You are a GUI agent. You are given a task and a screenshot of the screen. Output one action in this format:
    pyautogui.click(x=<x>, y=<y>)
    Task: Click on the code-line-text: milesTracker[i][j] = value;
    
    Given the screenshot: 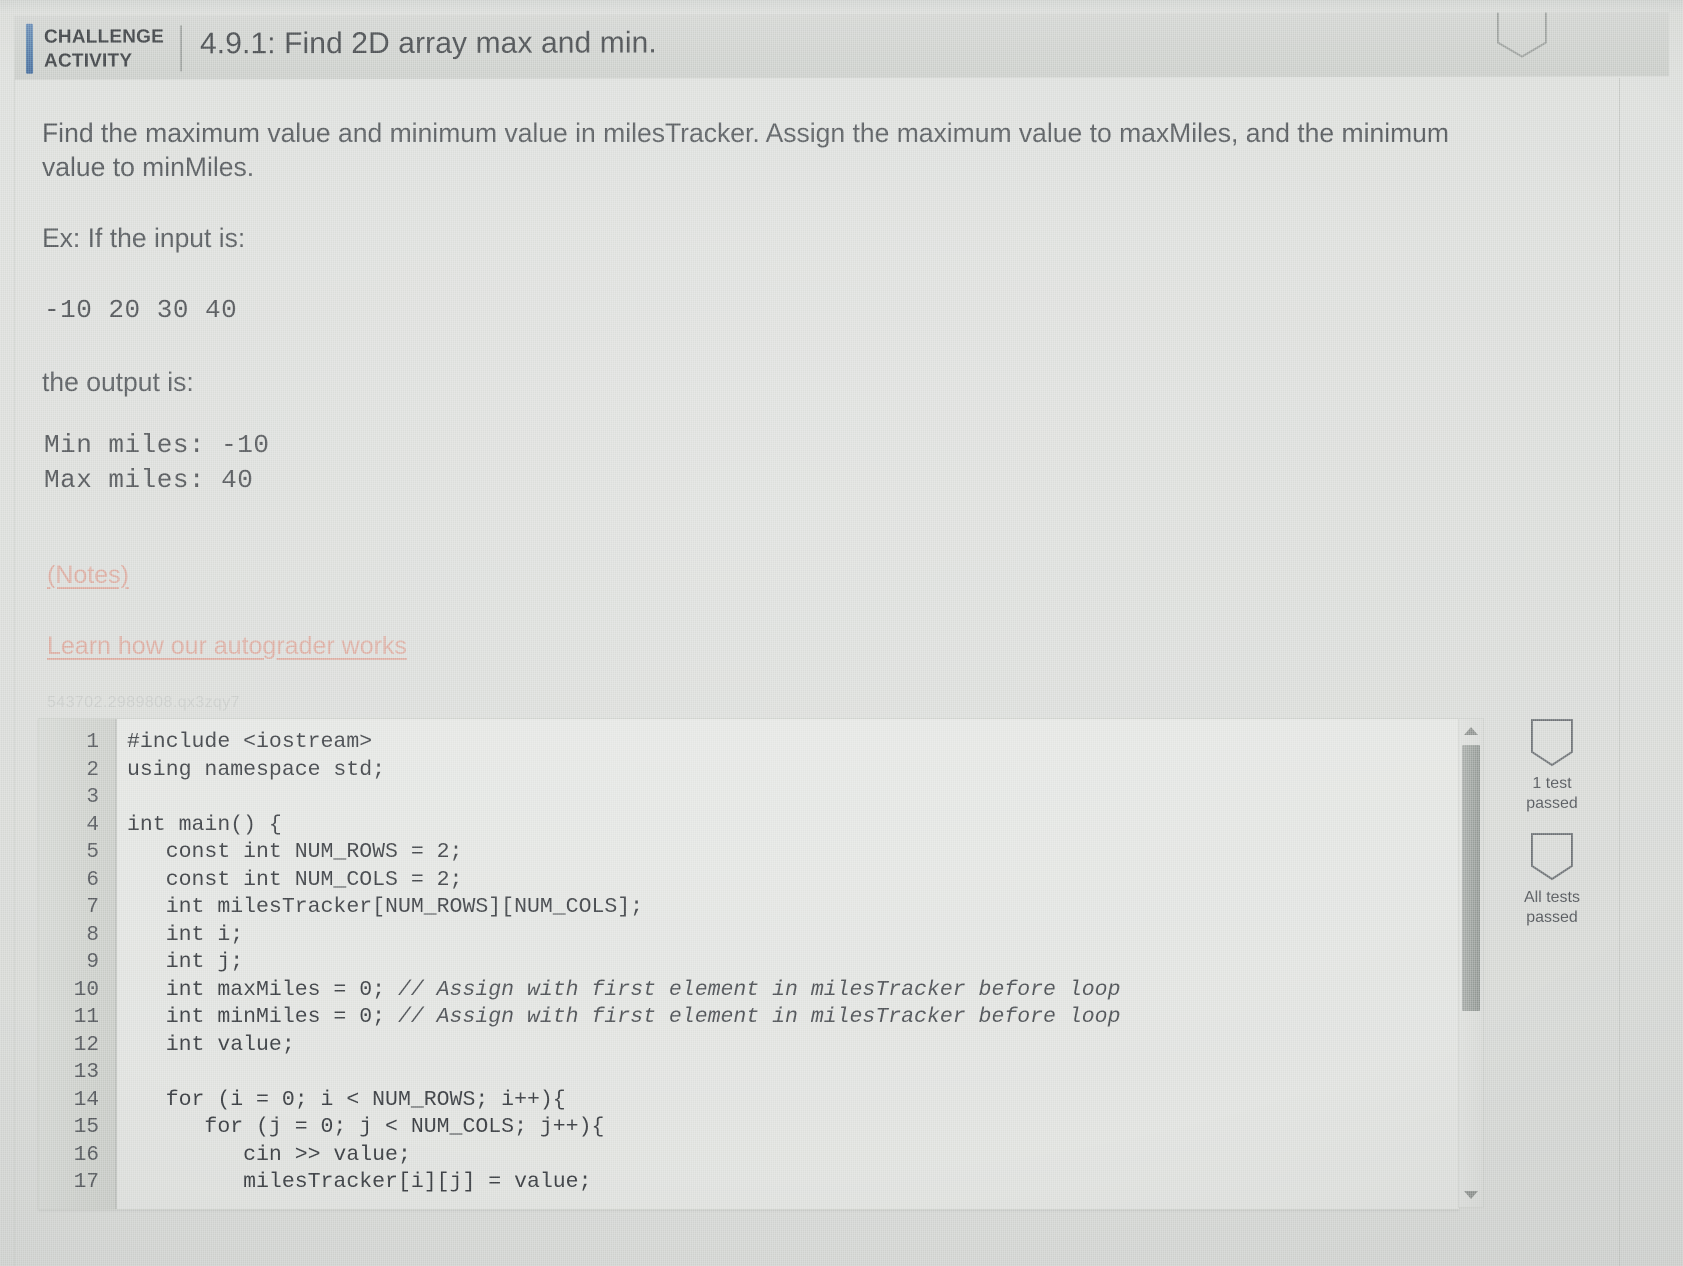 What is the action you would take?
    pyautogui.click(x=359, y=1183)
    